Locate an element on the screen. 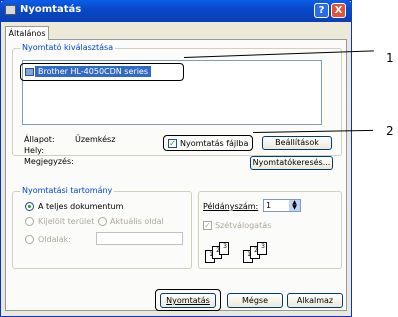  close-button: X is located at coordinates (338, 10).